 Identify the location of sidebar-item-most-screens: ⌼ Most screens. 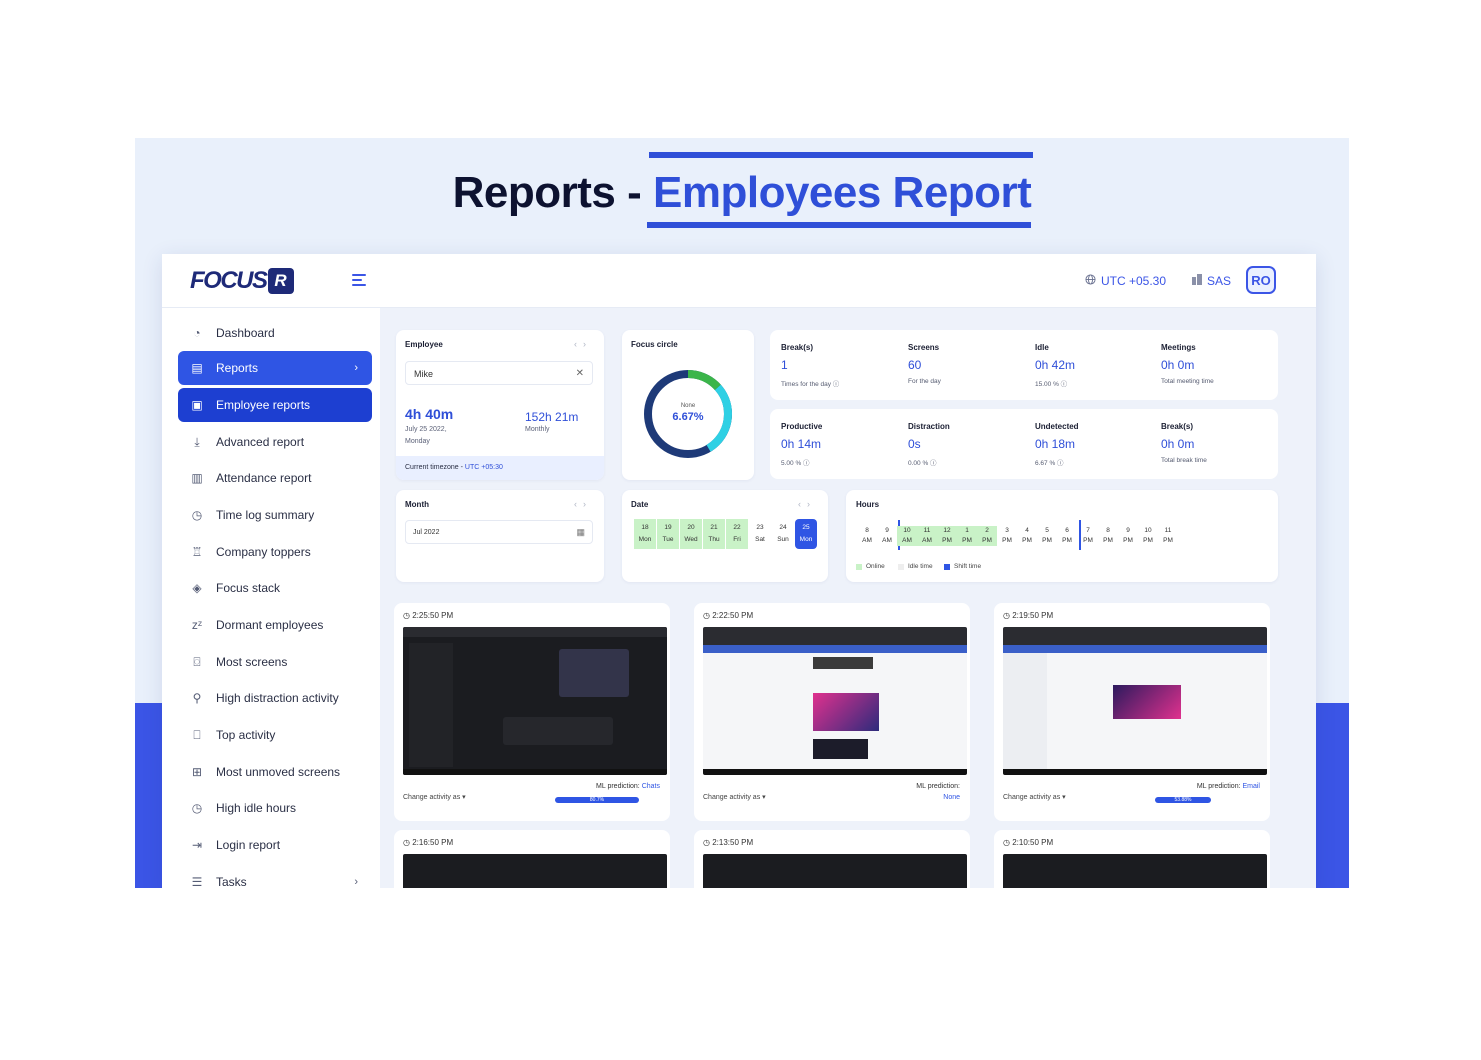
(275, 662).